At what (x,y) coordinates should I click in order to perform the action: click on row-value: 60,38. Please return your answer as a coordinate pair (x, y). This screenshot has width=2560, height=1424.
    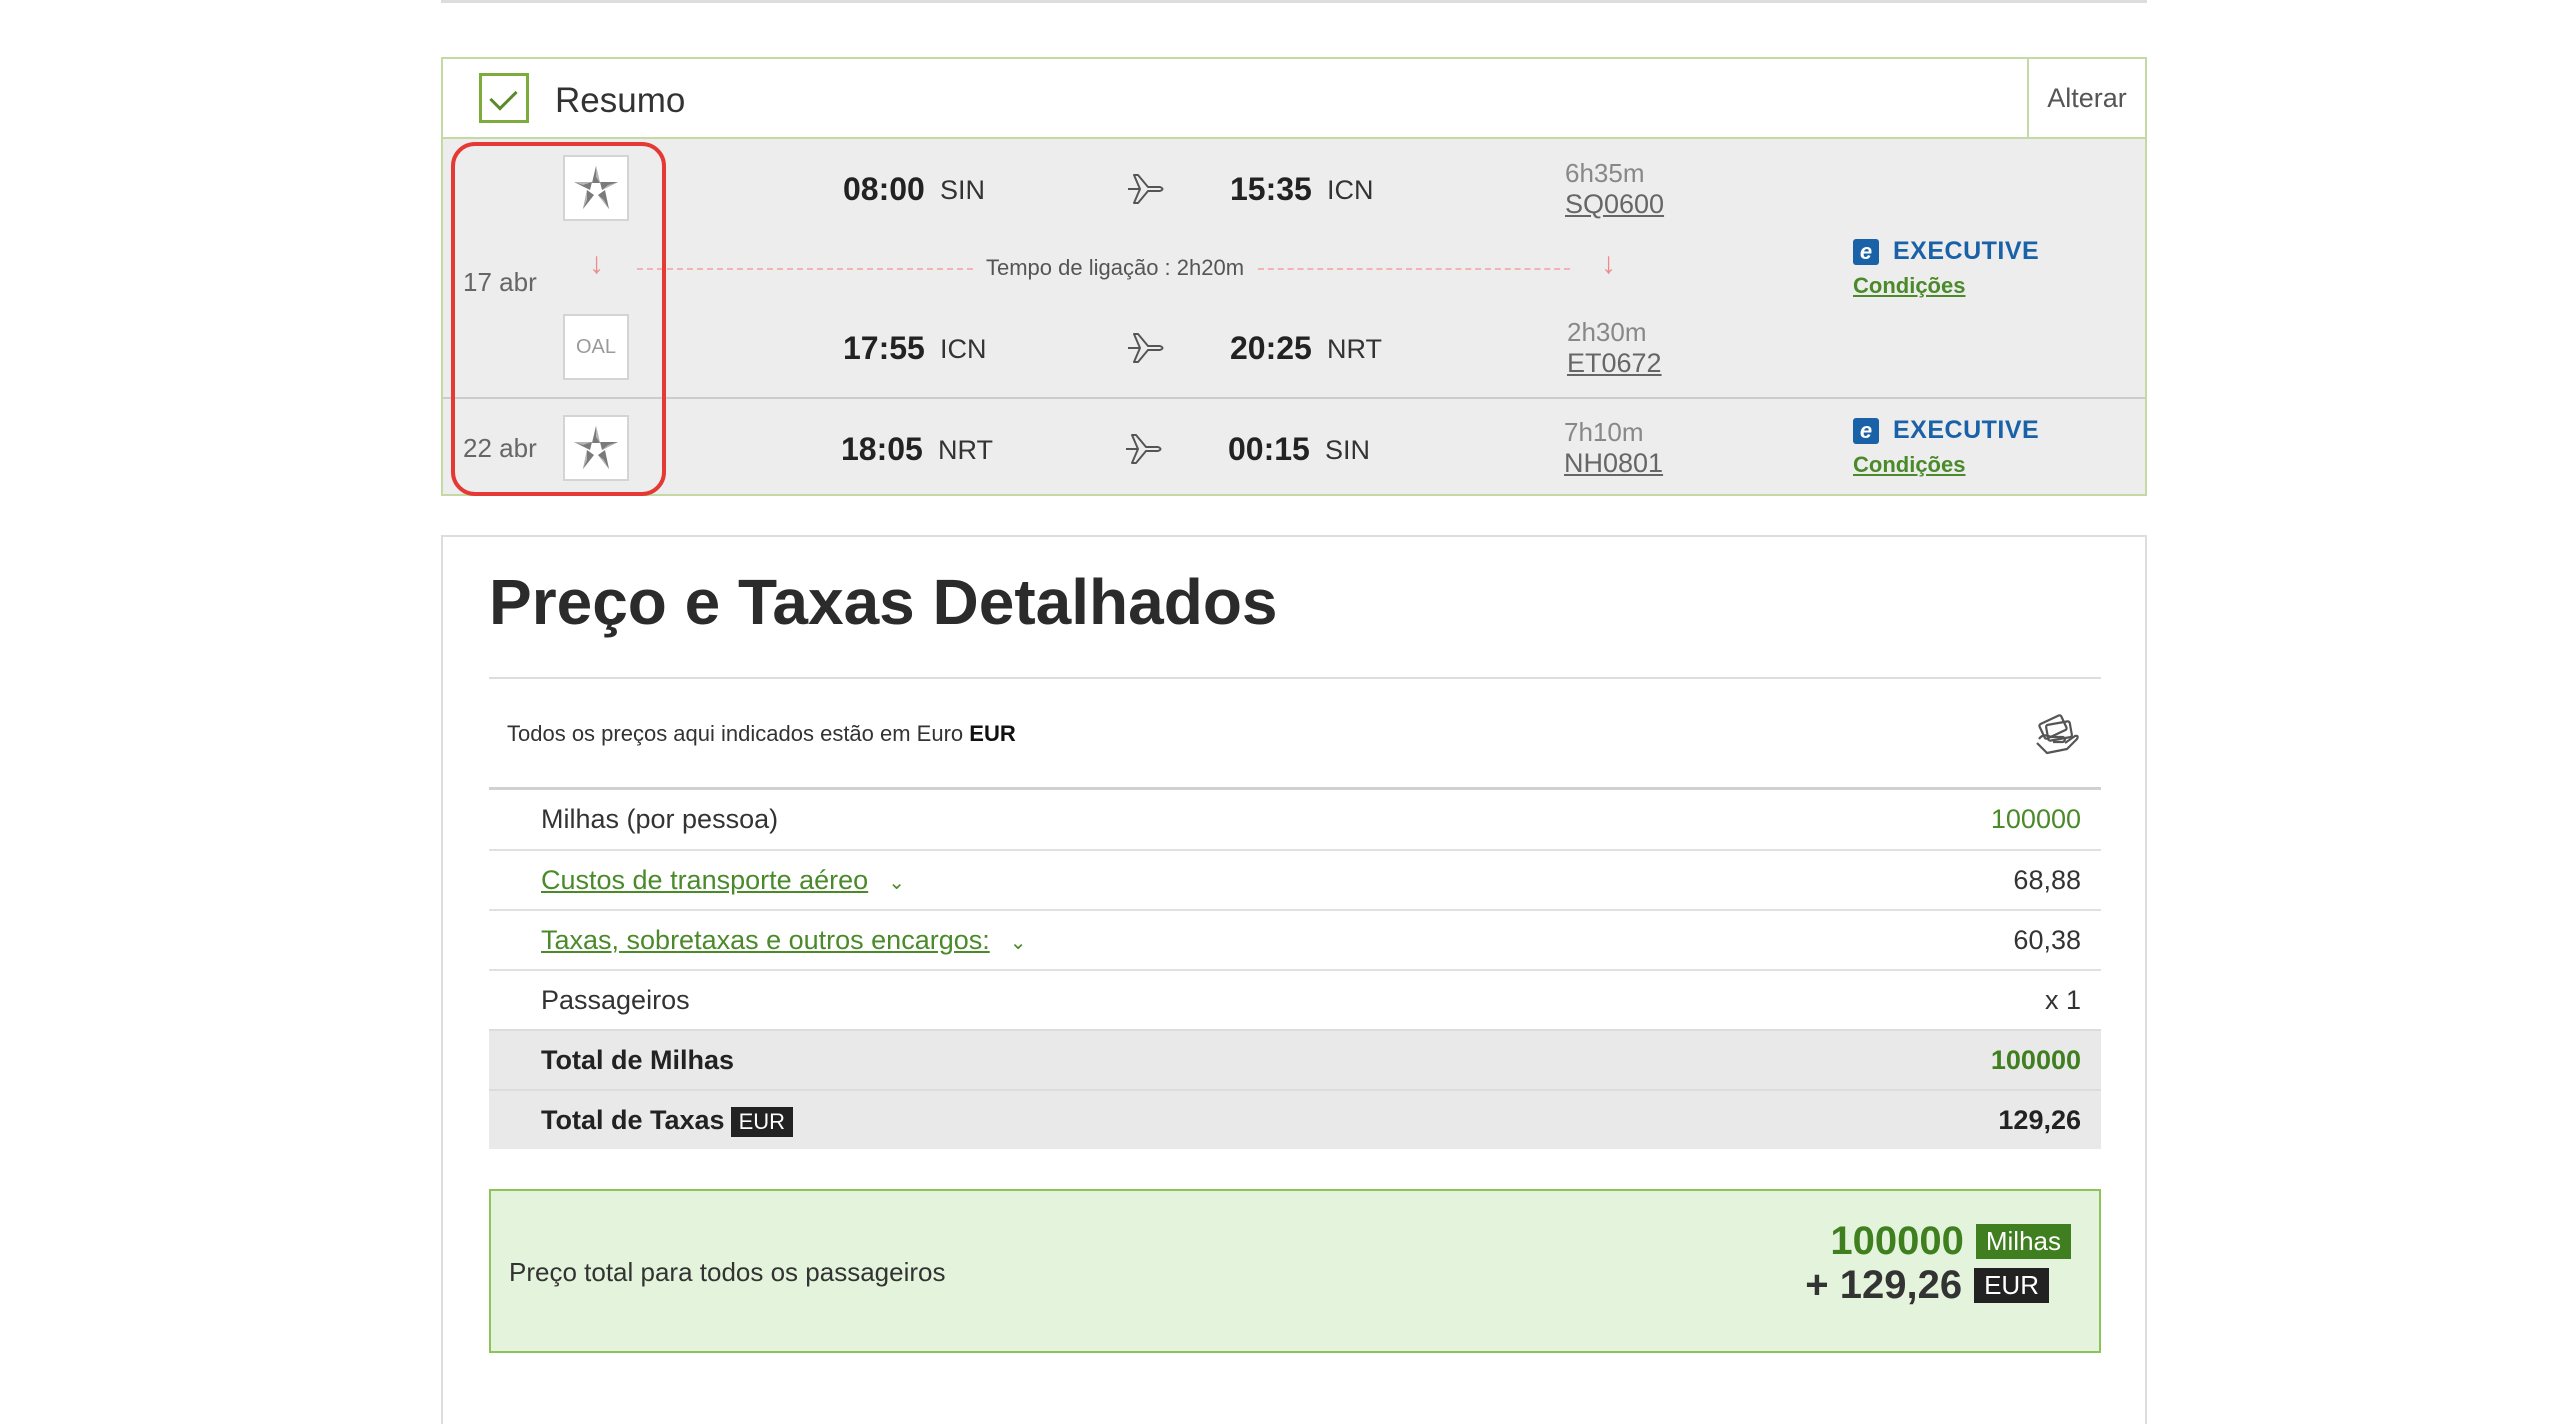
    Looking at the image, I should click on (2047, 940).